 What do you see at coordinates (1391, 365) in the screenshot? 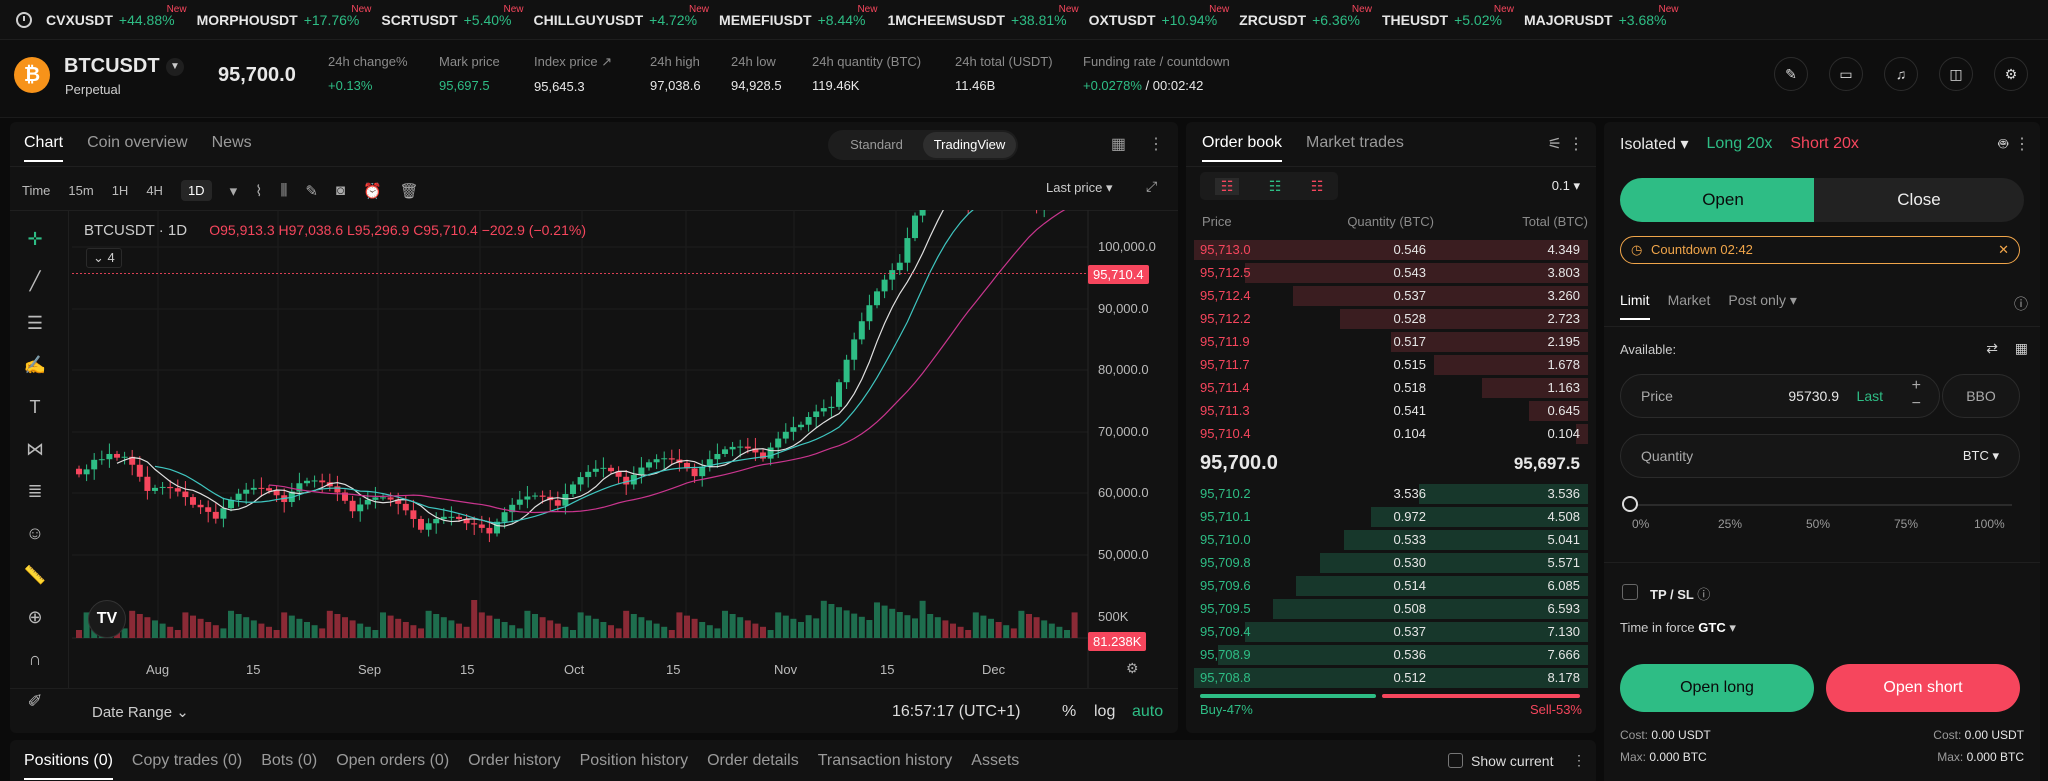
I see `ask-row: 95,711.7 0.515 1.678` at bounding box center [1391, 365].